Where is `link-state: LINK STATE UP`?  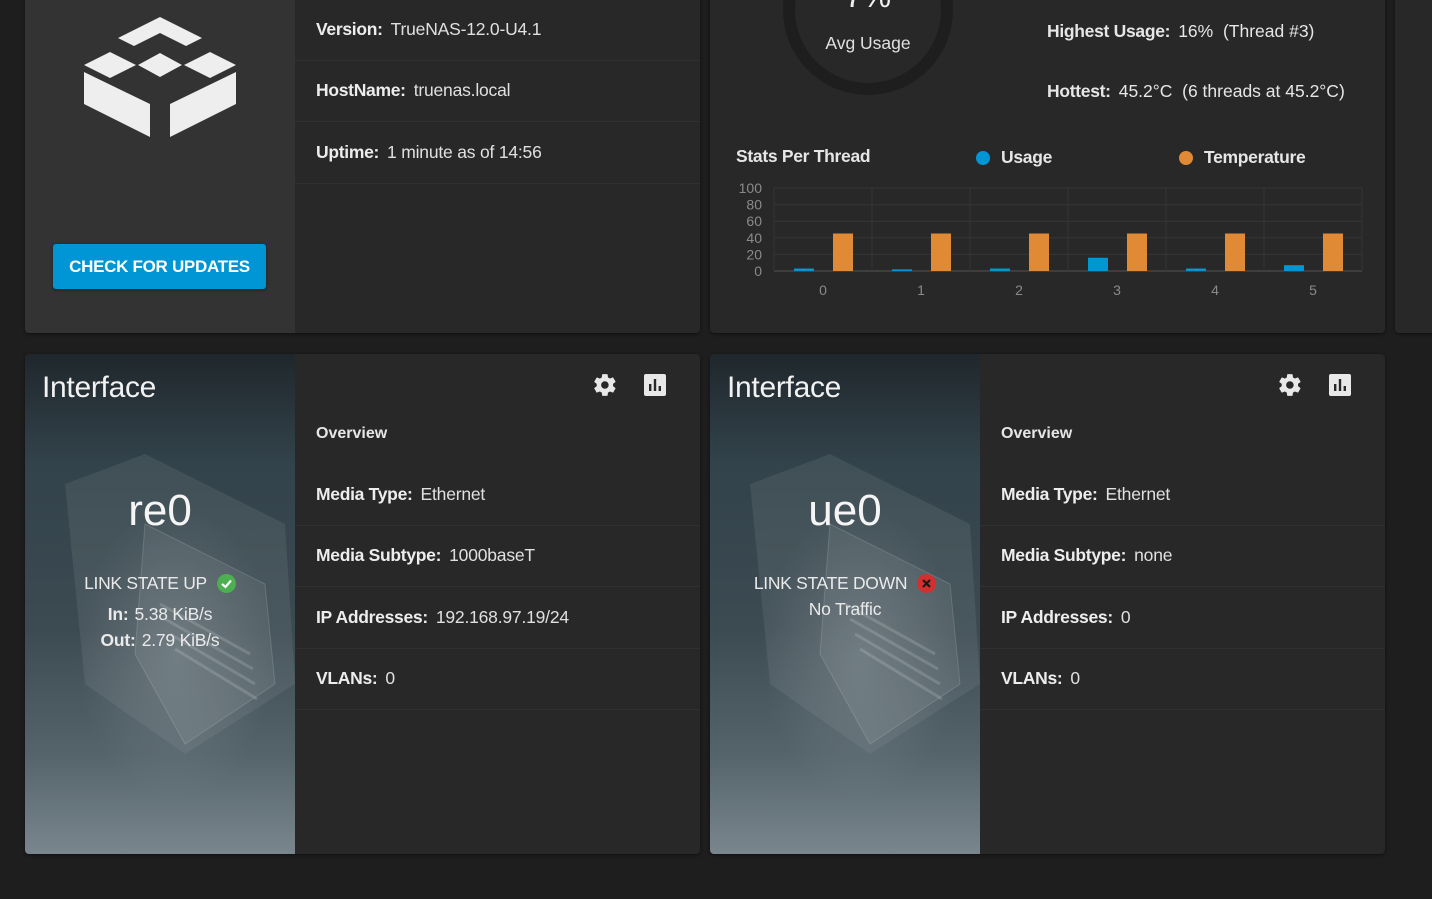
link-state: LINK STATE UP is located at coordinates (160, 583).